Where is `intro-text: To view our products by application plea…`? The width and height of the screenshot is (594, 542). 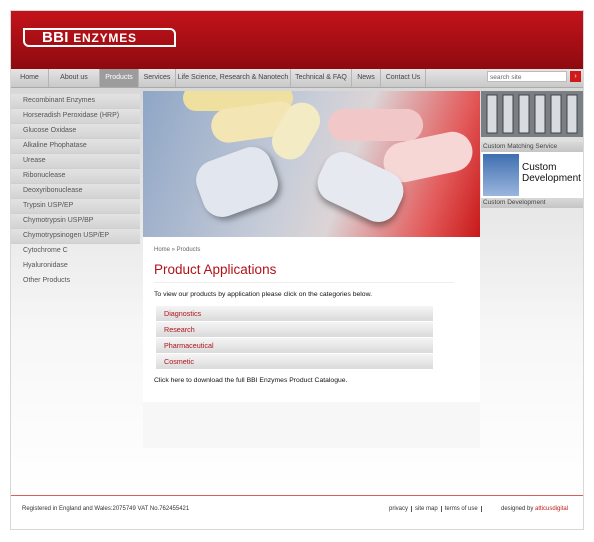 intro-text: To view our products by application plea… is located at coordinates (263, 294).